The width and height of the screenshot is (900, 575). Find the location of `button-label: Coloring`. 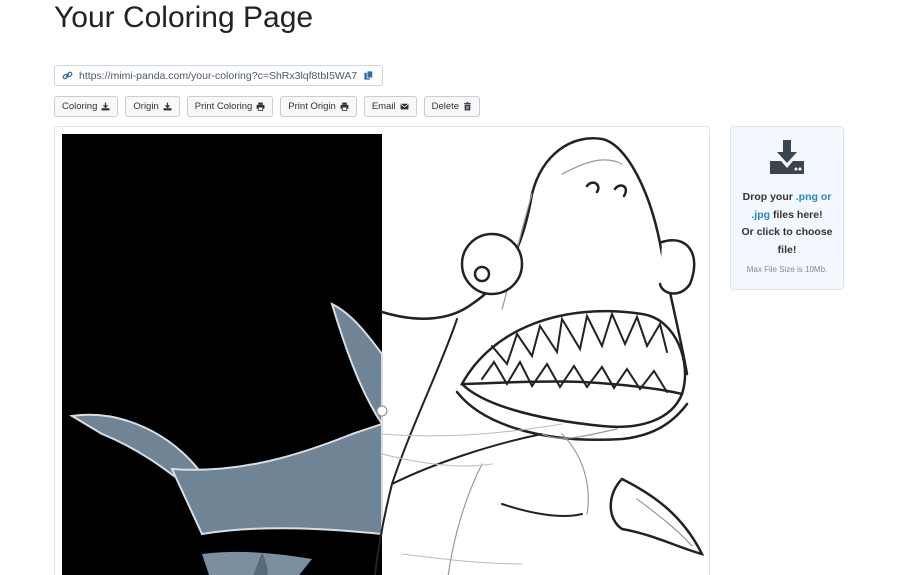

button-label: Coloring is located at coordinates (80, 106).